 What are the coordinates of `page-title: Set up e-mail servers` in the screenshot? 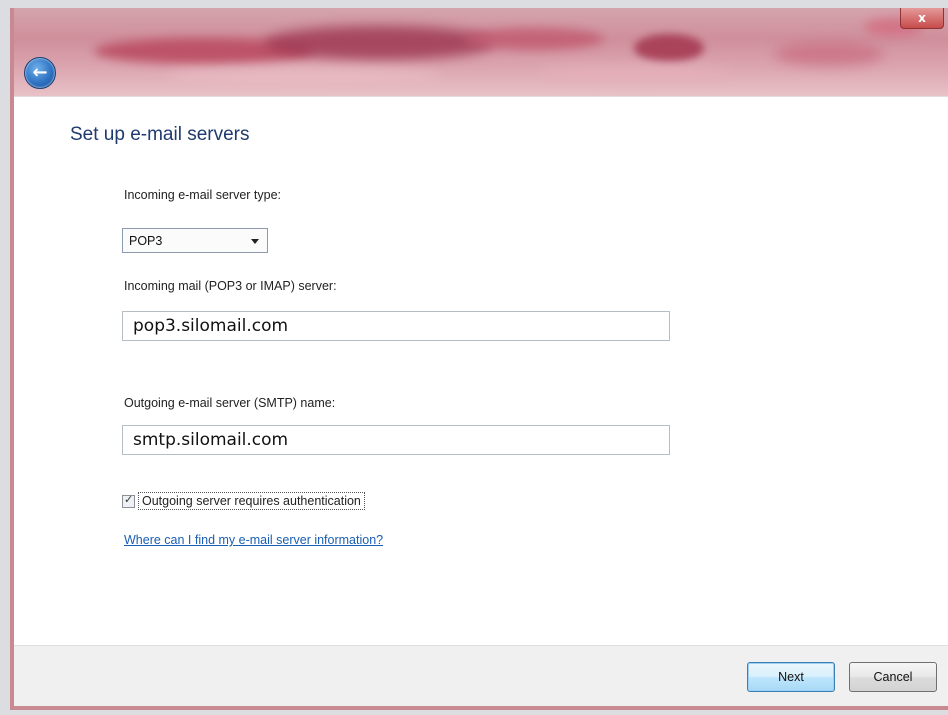 It's located at (160, 134).